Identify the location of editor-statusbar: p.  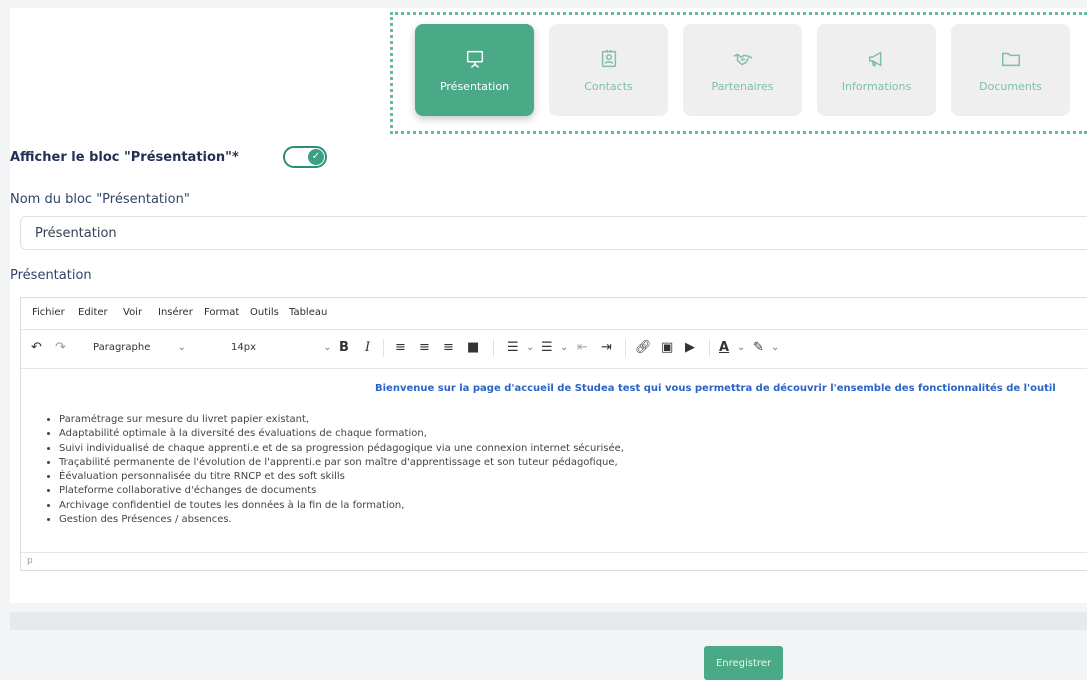
(554, 561).